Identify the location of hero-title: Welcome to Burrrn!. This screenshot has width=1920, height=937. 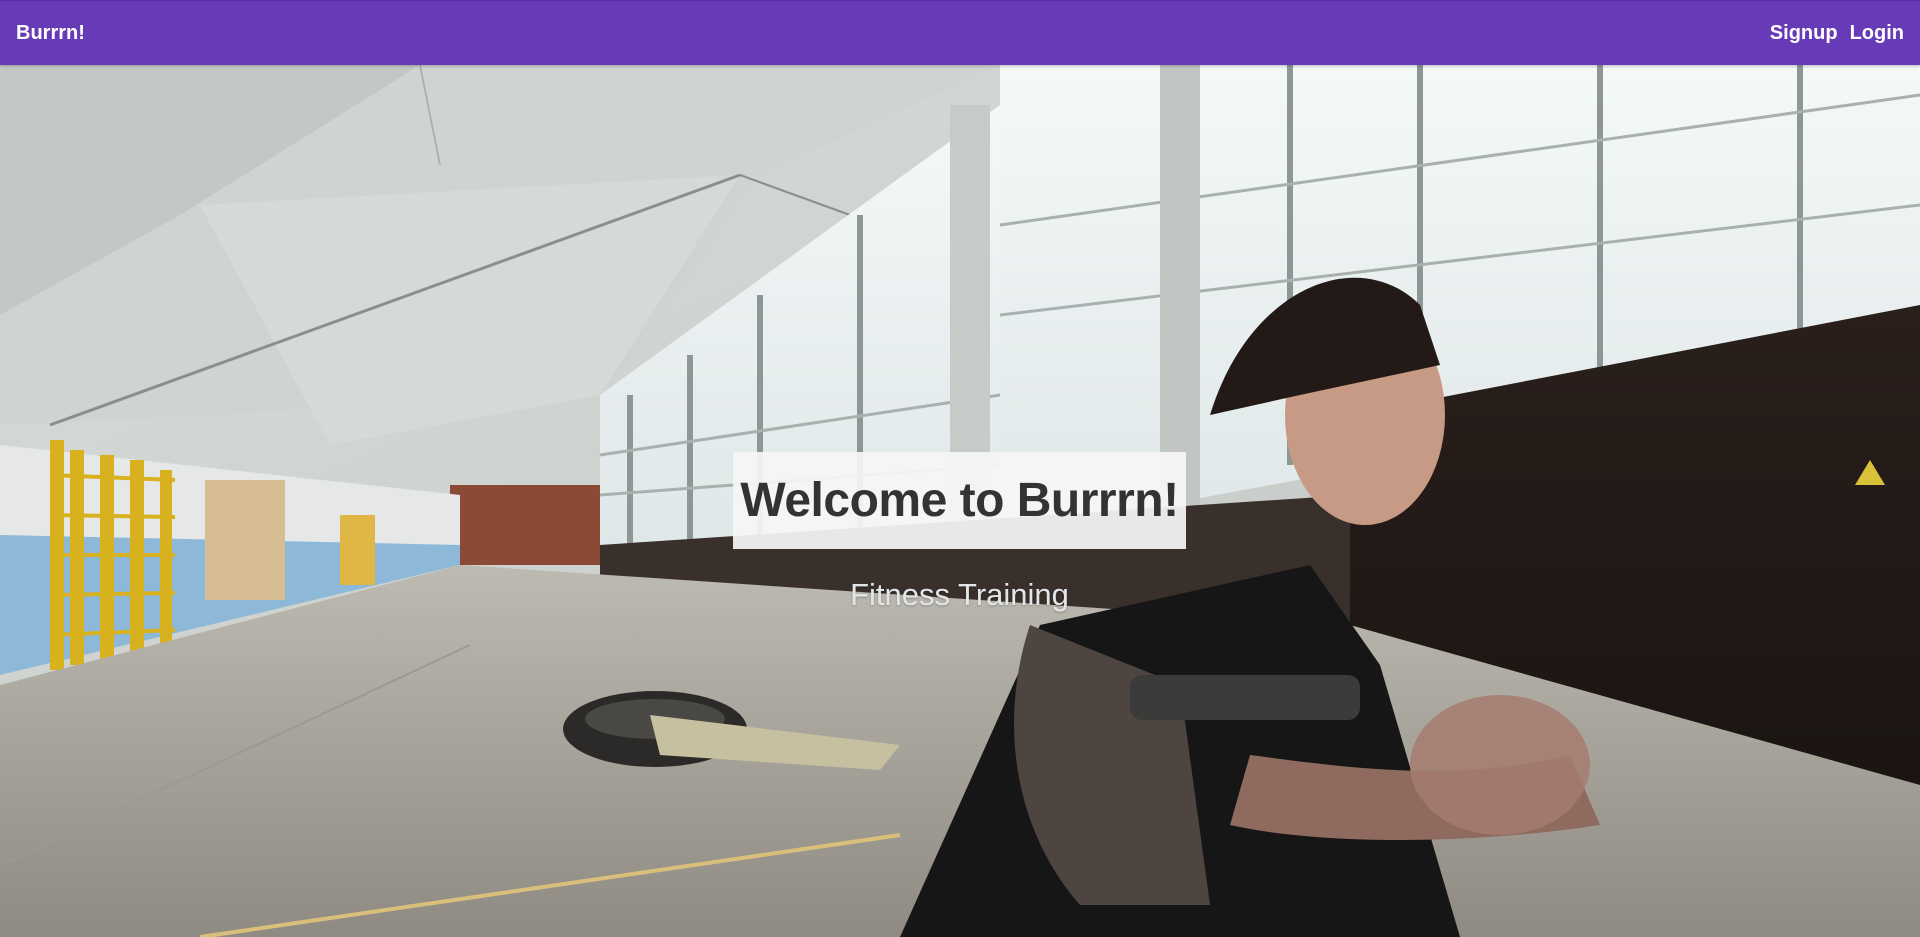
(959, 500).